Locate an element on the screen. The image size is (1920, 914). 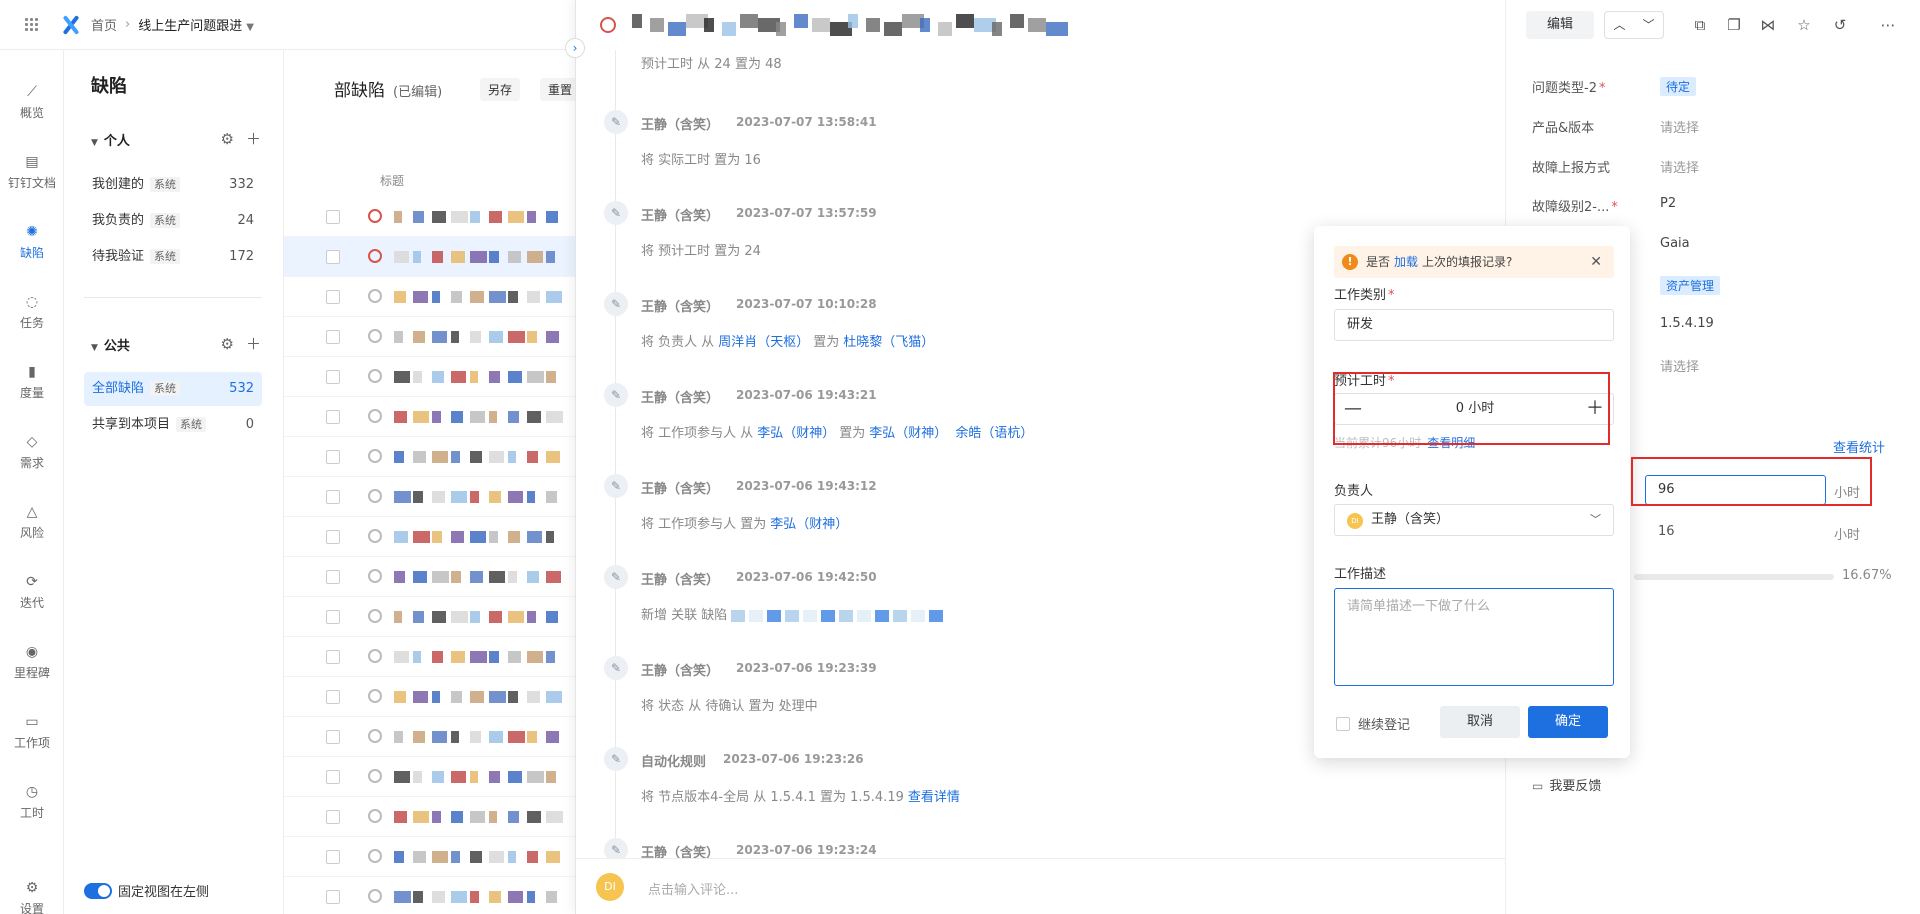
rail-item: △ 风险 is located at coordinates (32, 522).